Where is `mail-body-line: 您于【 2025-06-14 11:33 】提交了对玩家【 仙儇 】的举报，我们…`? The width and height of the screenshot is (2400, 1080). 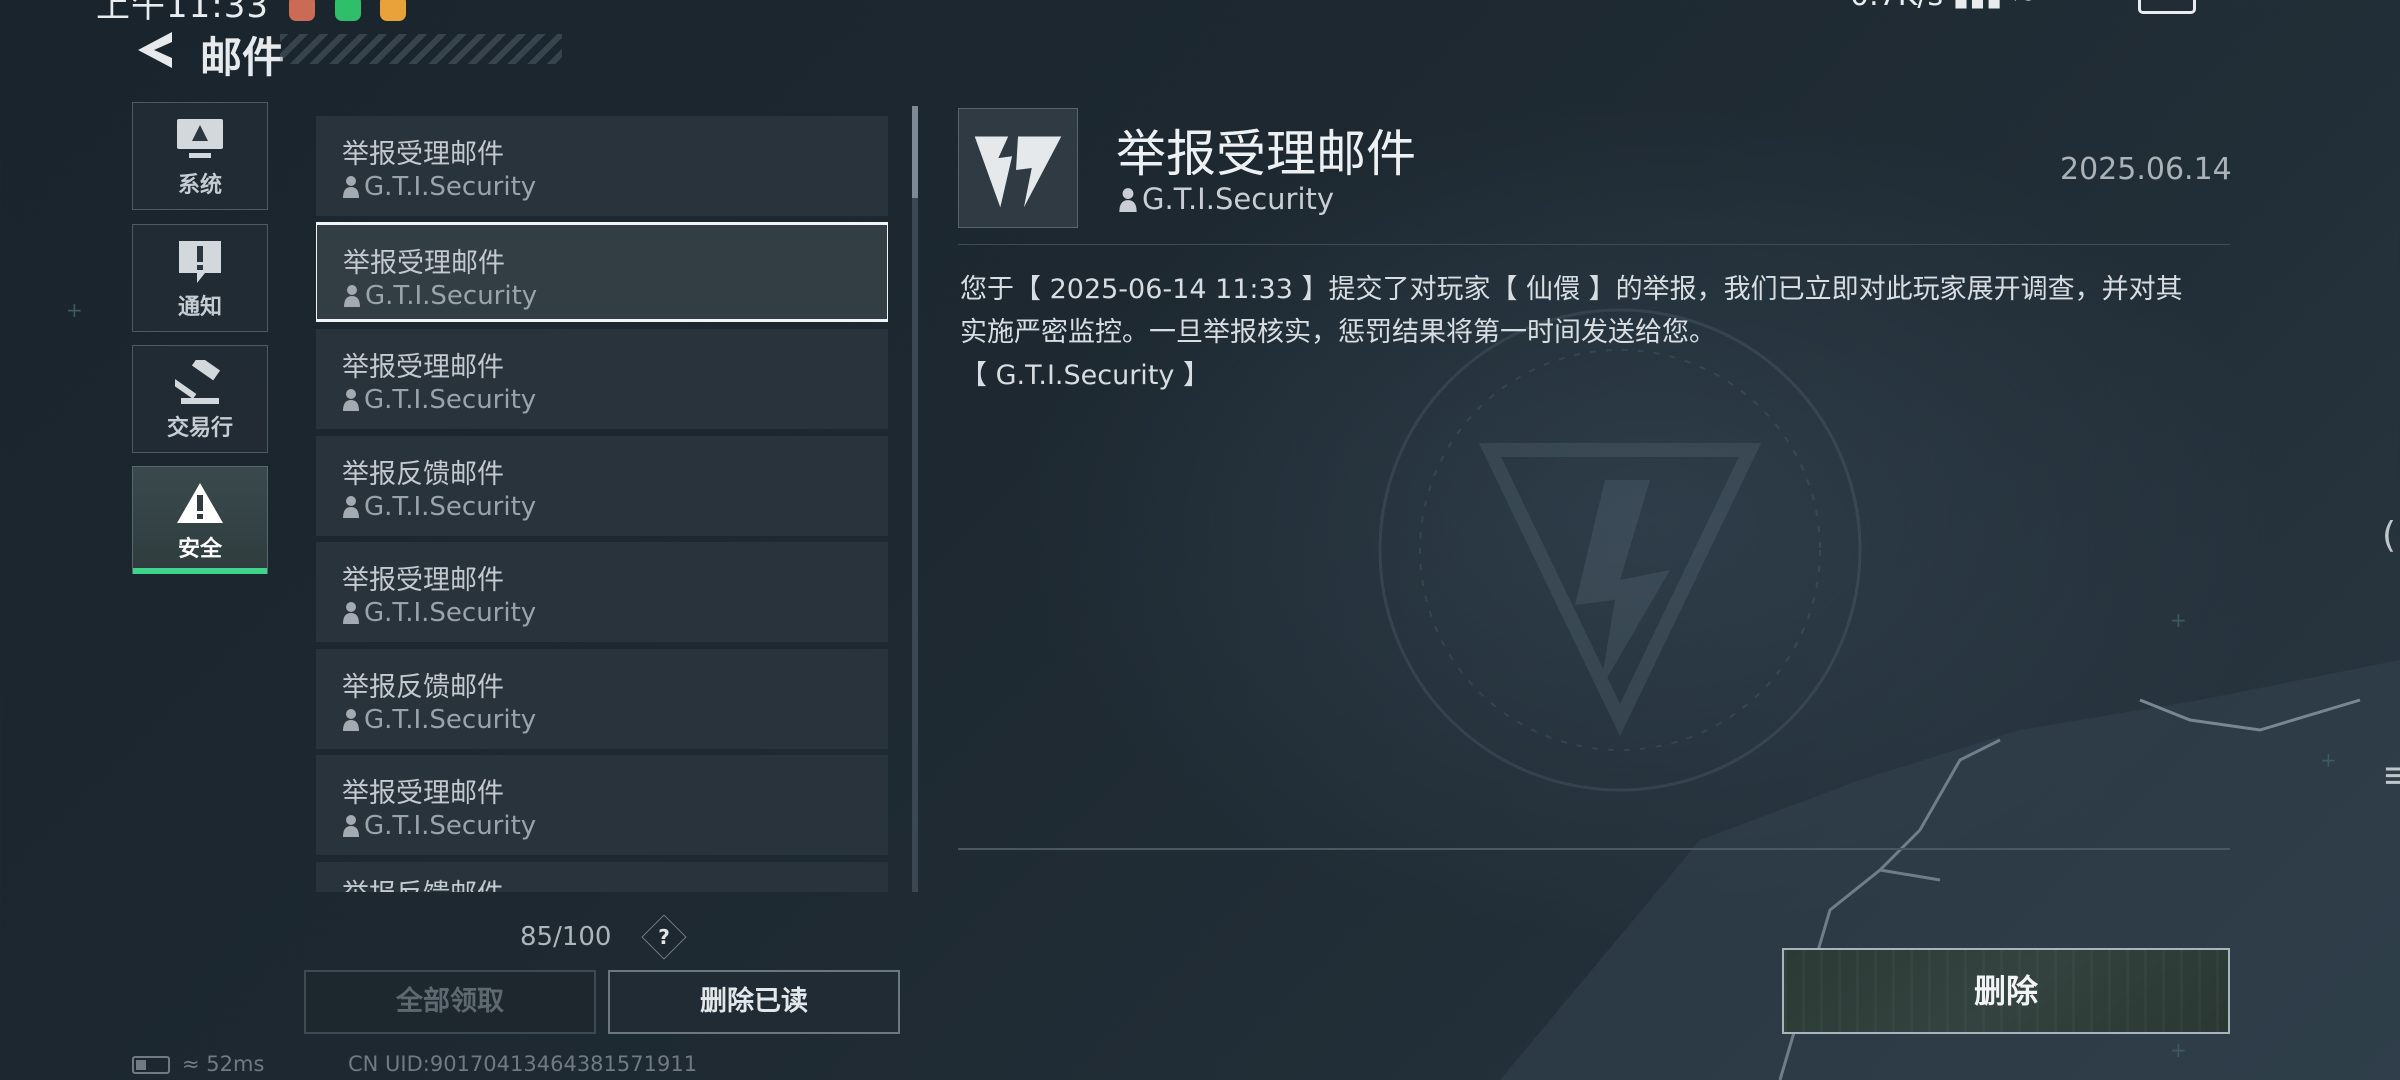 mail-body-line: 您于【 2025-06-14 11:33 】提交了对玩家【 仙儇 】的举报，我们… is located at coordinates (1571, 289).